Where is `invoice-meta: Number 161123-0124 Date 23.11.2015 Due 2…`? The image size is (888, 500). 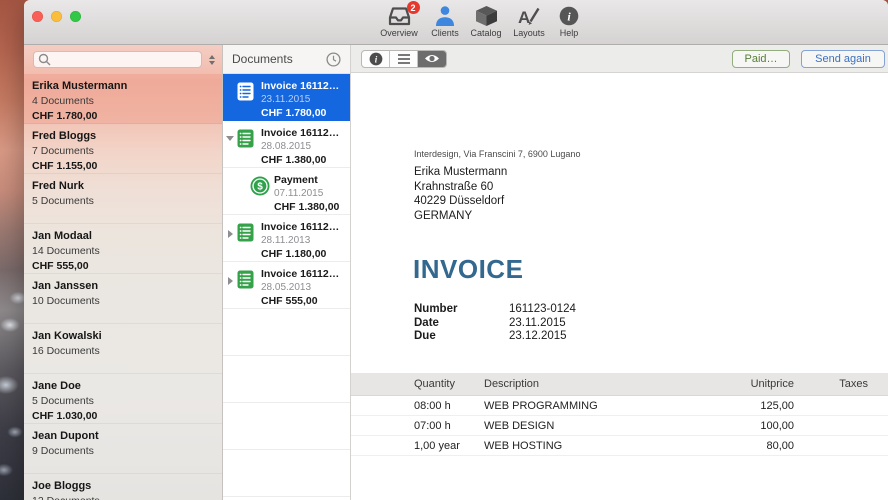 invoice-meta: Number 161123-0124 Date 23.11.2015 Due 2… is located at coordinates (495, 323).